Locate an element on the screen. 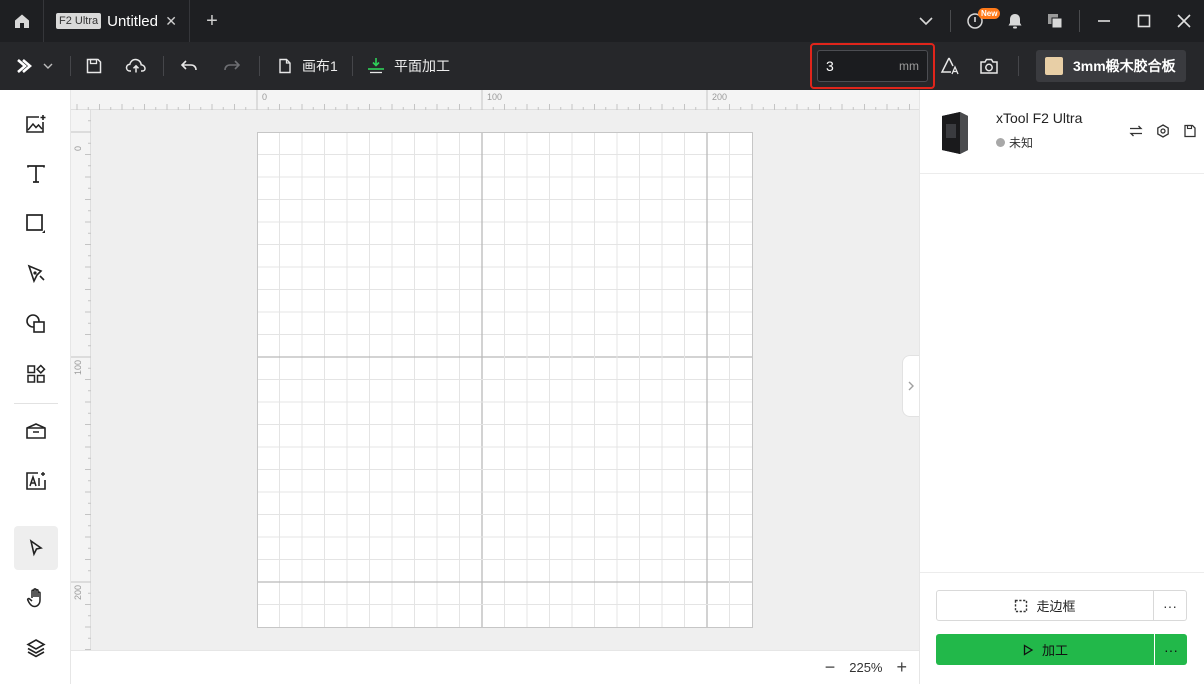  image-tool-button is located at coordinates (36, 124).